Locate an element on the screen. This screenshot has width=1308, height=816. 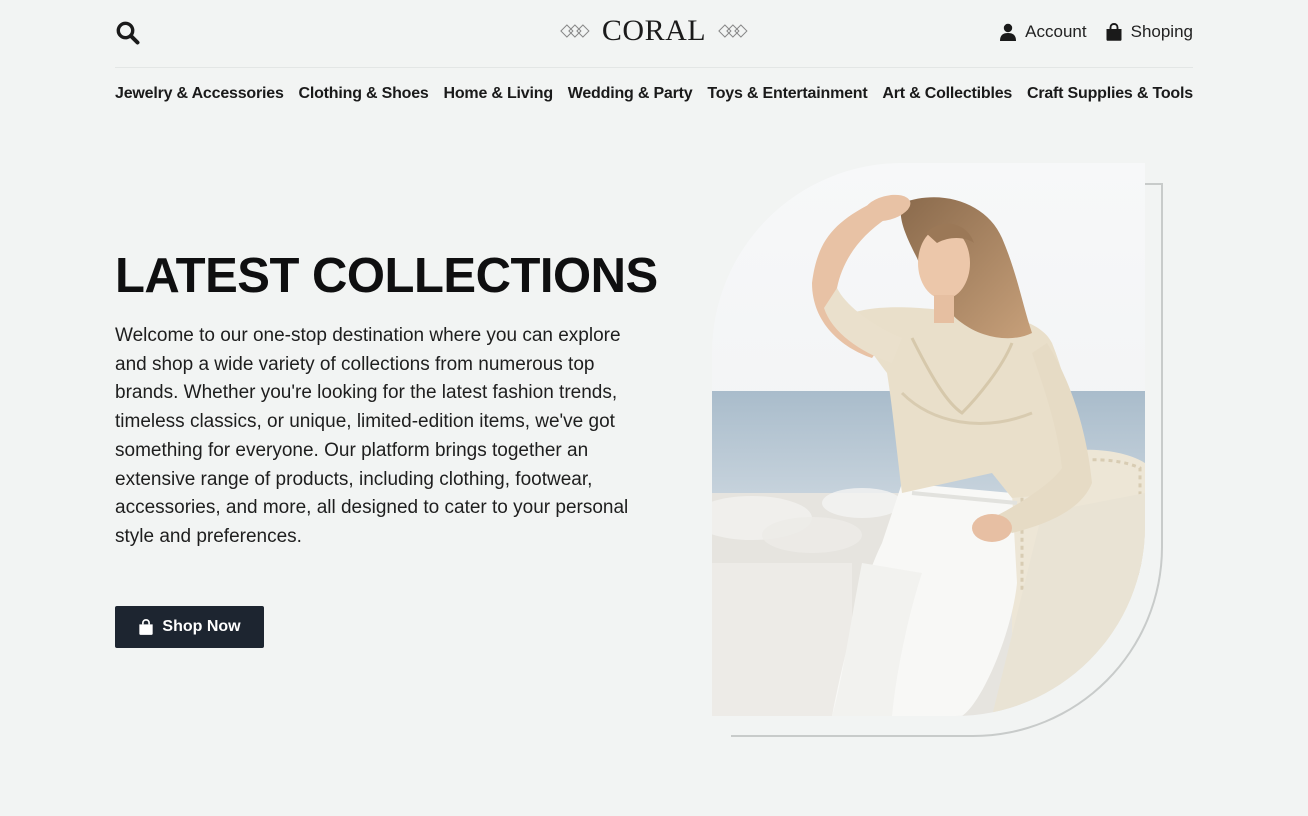
account-link: Account is located at coordinates (1043, 32).